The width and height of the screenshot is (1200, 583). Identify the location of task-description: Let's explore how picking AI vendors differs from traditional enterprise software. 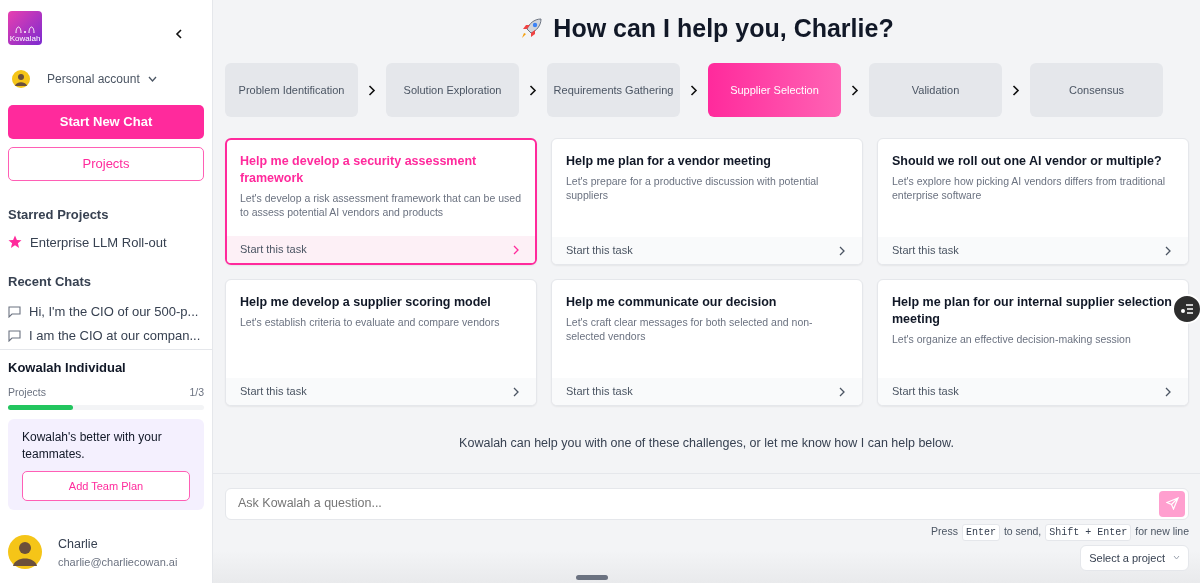
(1029, 188).